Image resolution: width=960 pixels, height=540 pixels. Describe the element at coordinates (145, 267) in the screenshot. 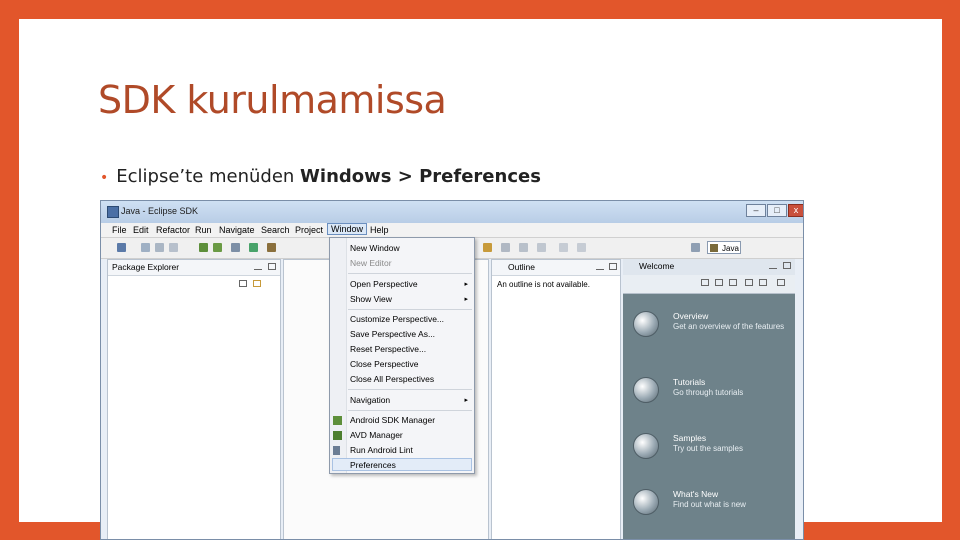

I see `tab-package-explorer: Package Explorer` at that location.